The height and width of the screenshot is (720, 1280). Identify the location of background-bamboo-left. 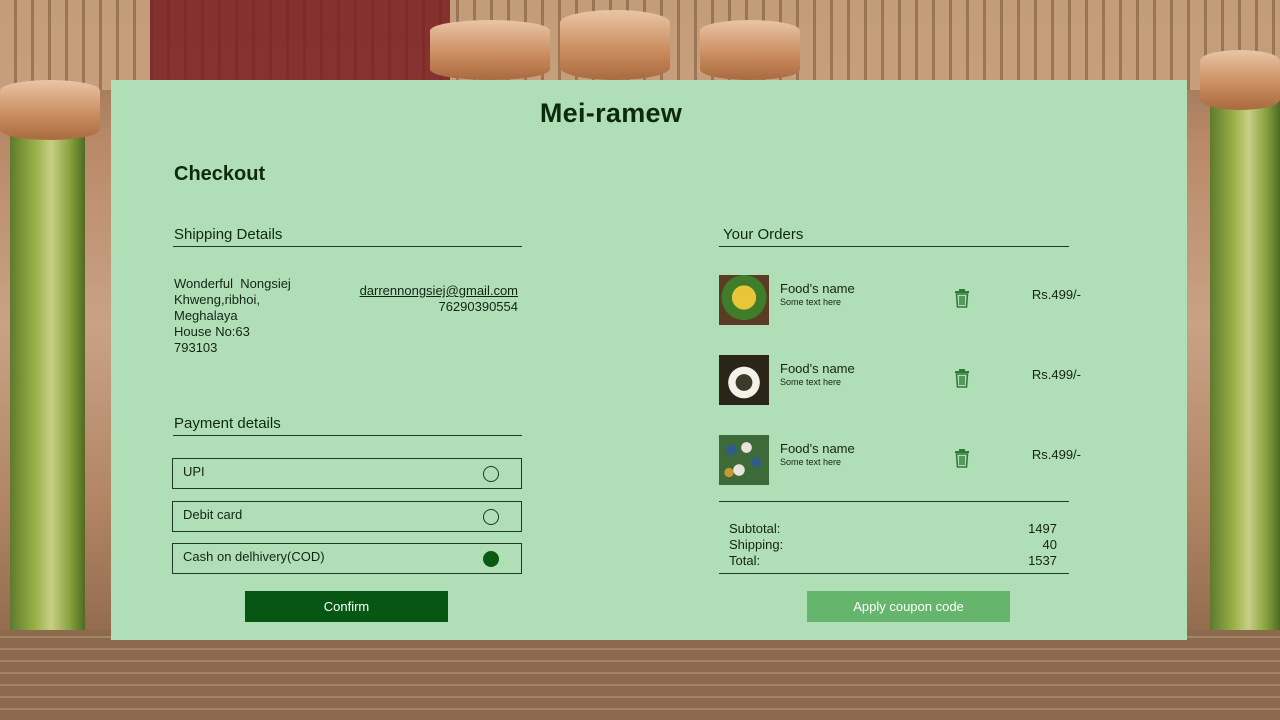
(47, 380).